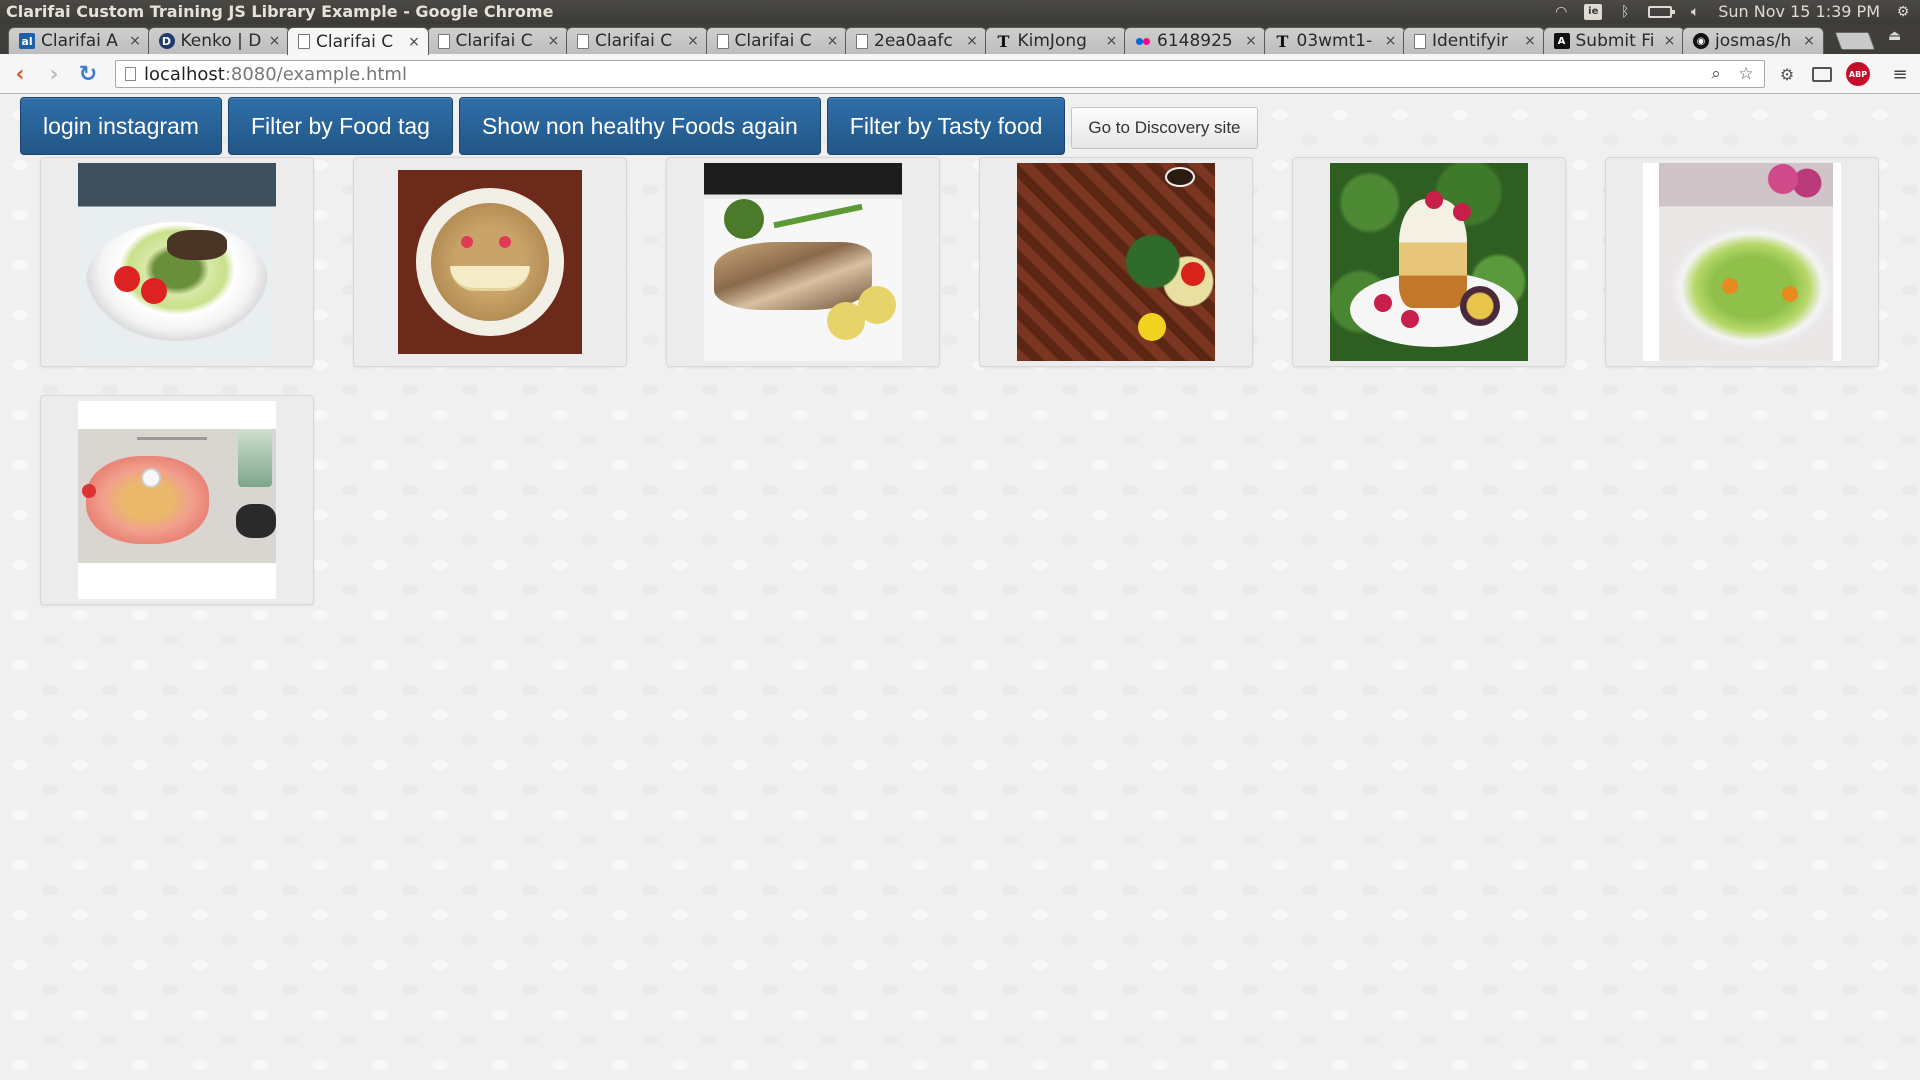 The width and height of the screenshot is (1920, 1080). I want to click on clarifai-extension-icon: ⚙, so click(1787, 74).